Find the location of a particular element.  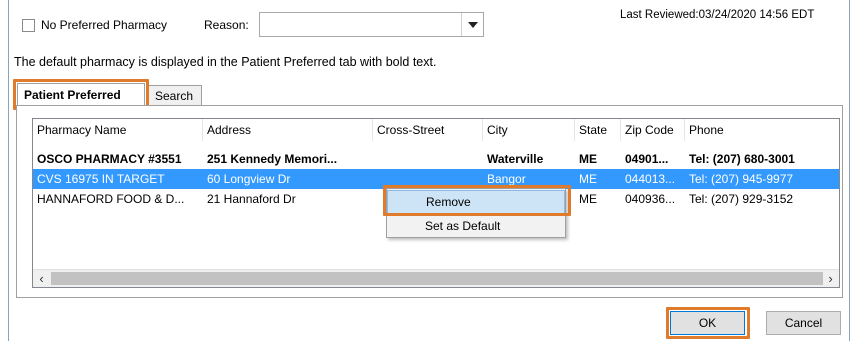

horizontal-scrollbar: ‹ › is located at coordinates (436, 278).